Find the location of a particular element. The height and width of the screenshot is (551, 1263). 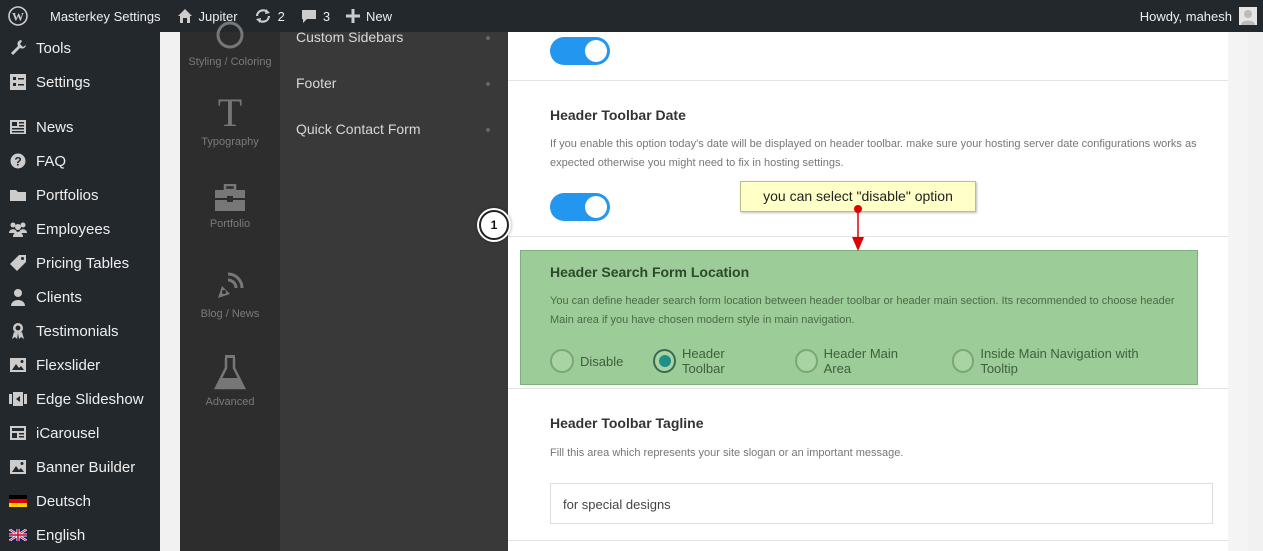

wordpress-icon: W is located at coordinates (18, 16).